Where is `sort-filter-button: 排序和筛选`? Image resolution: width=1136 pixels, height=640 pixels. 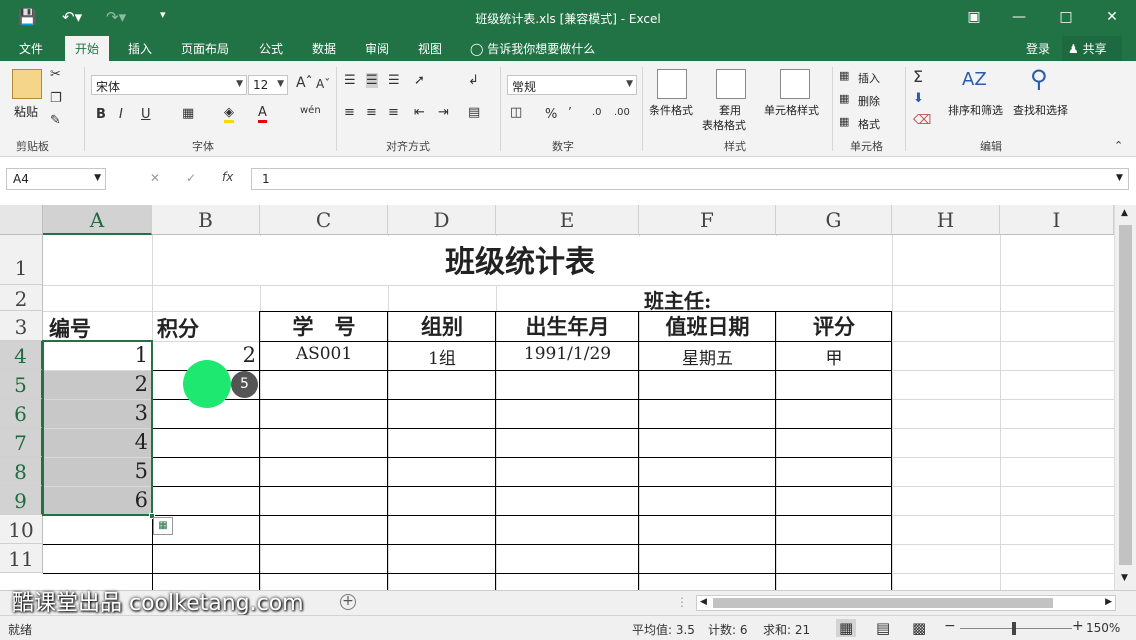 sort-filter-button: 排序和筛选 is located at coordinates (975, 110).